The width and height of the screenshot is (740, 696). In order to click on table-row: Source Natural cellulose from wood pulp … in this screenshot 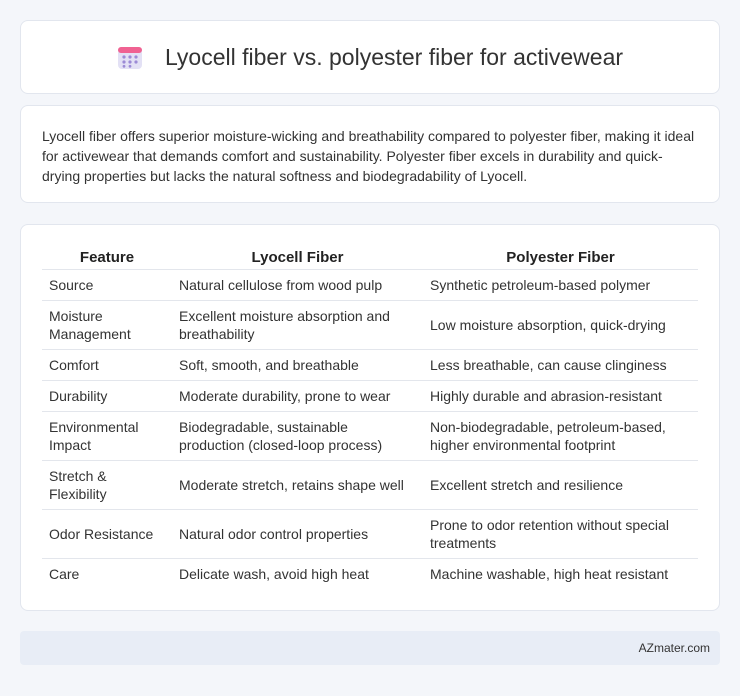, I will do `click(370, 284)`.